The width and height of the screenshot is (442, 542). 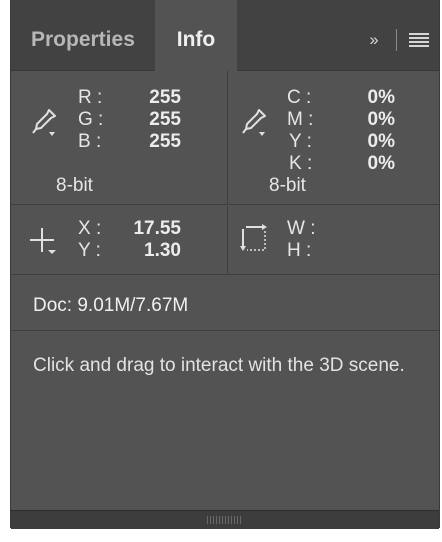 I want to click on r-label: R :, so click(x=90, y=97).